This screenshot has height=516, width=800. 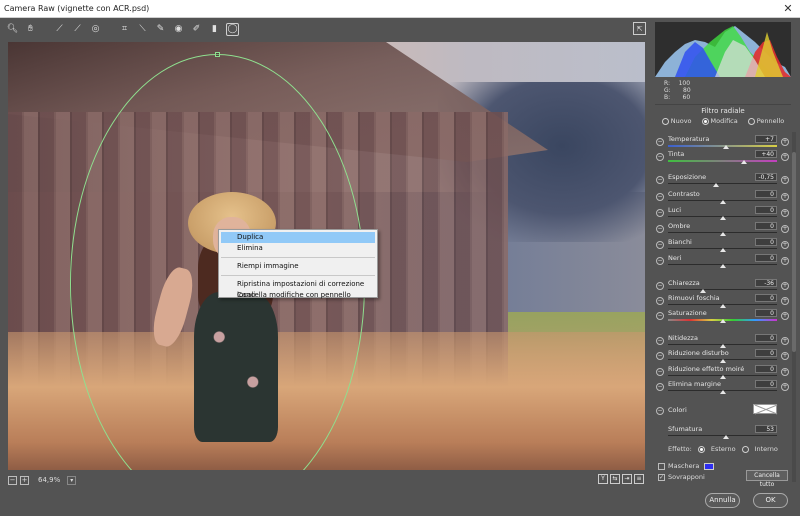 I want to click on menu-item-riempi-immagine: Riempi immagine, so click(x=298, y=266).